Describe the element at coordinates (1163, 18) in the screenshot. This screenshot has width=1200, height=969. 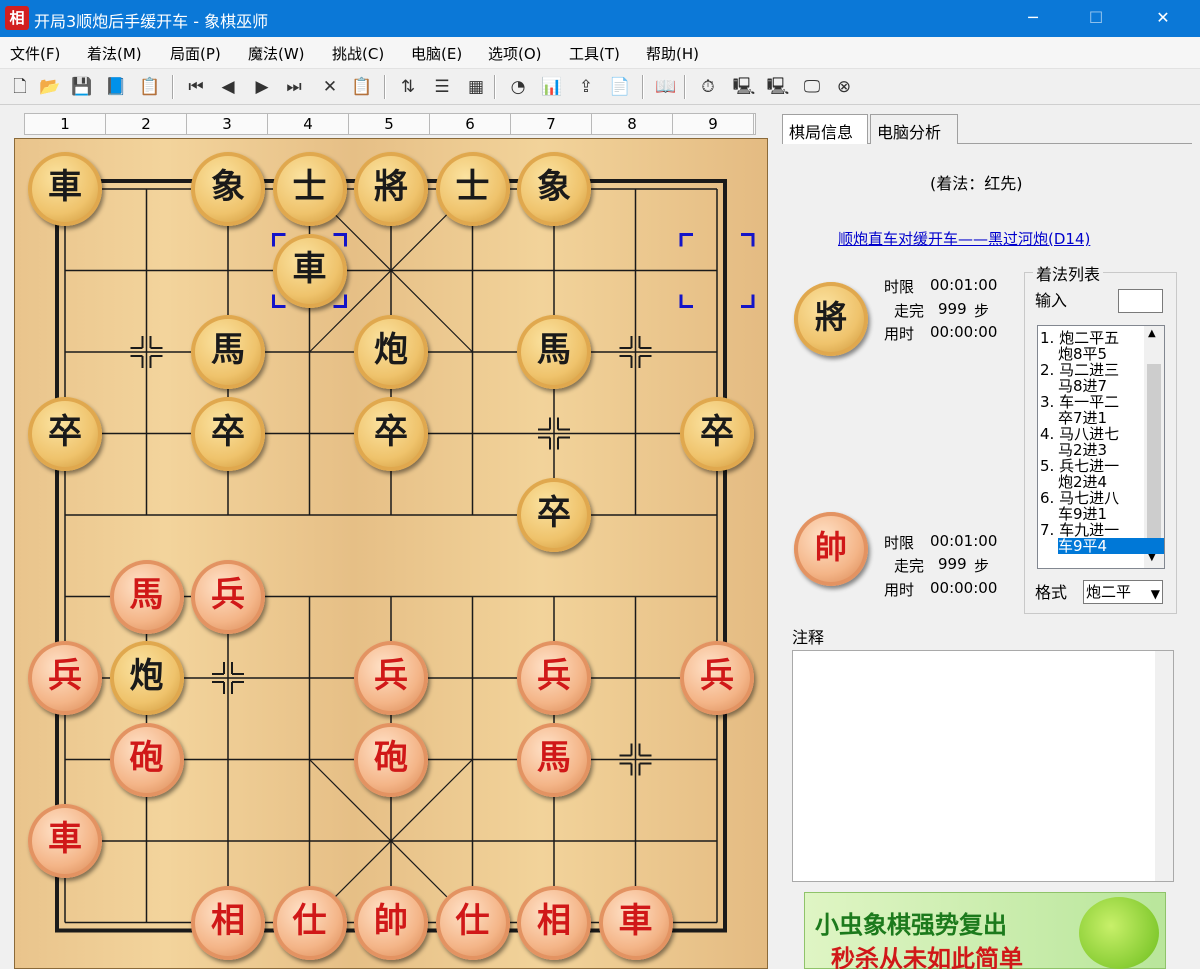
I see `close-button: ✕` at that location.